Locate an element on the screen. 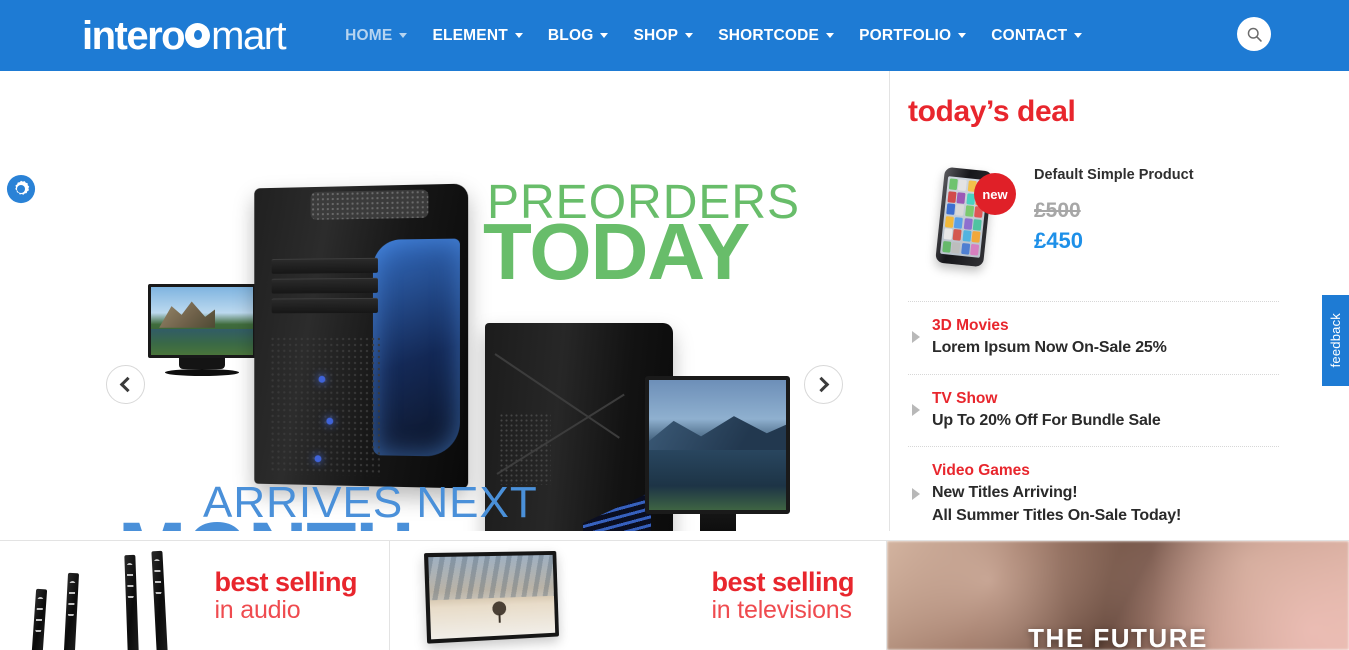 This screenshot has width=1349, height=650. feedback-tab: feedback is located at coordinates (1335, 340).